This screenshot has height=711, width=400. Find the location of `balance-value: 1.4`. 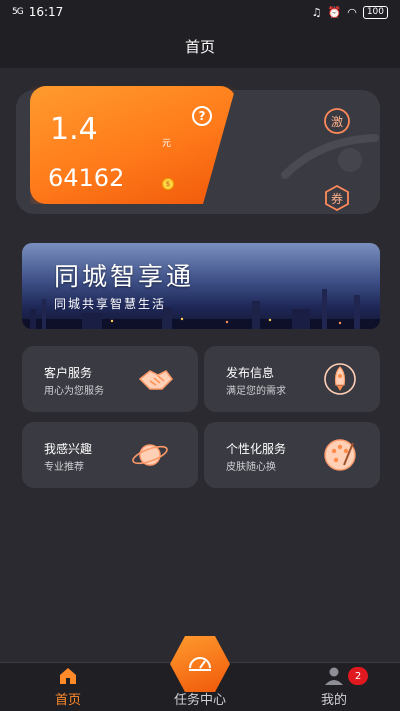

balance-value: 1.4 is located at coordinates (74, 129).